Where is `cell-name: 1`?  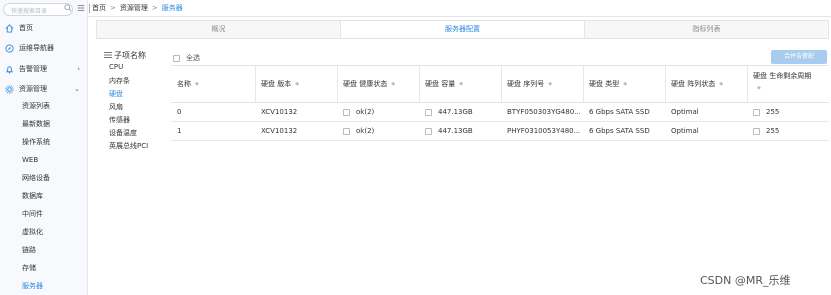 cell-name: 1 is located at coordinates (179, 131).